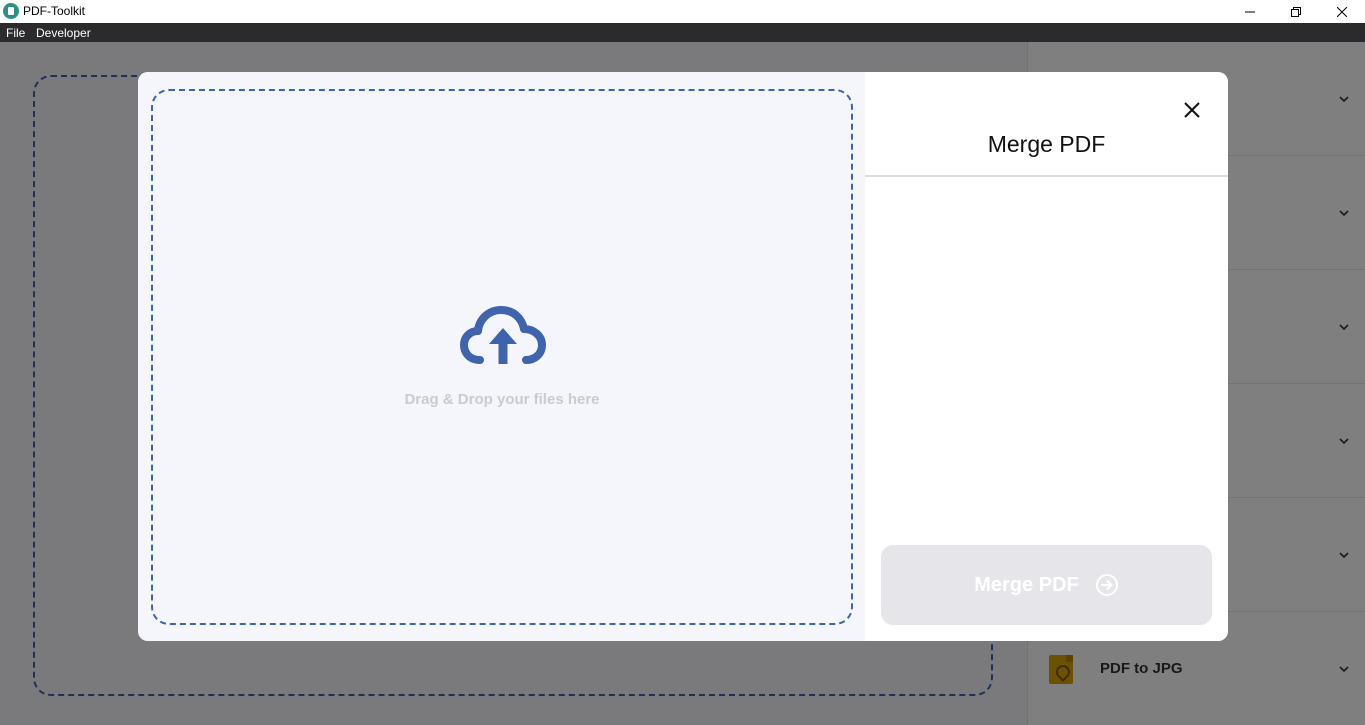  I want to click on dialog-close-button, so click(1192, 110).